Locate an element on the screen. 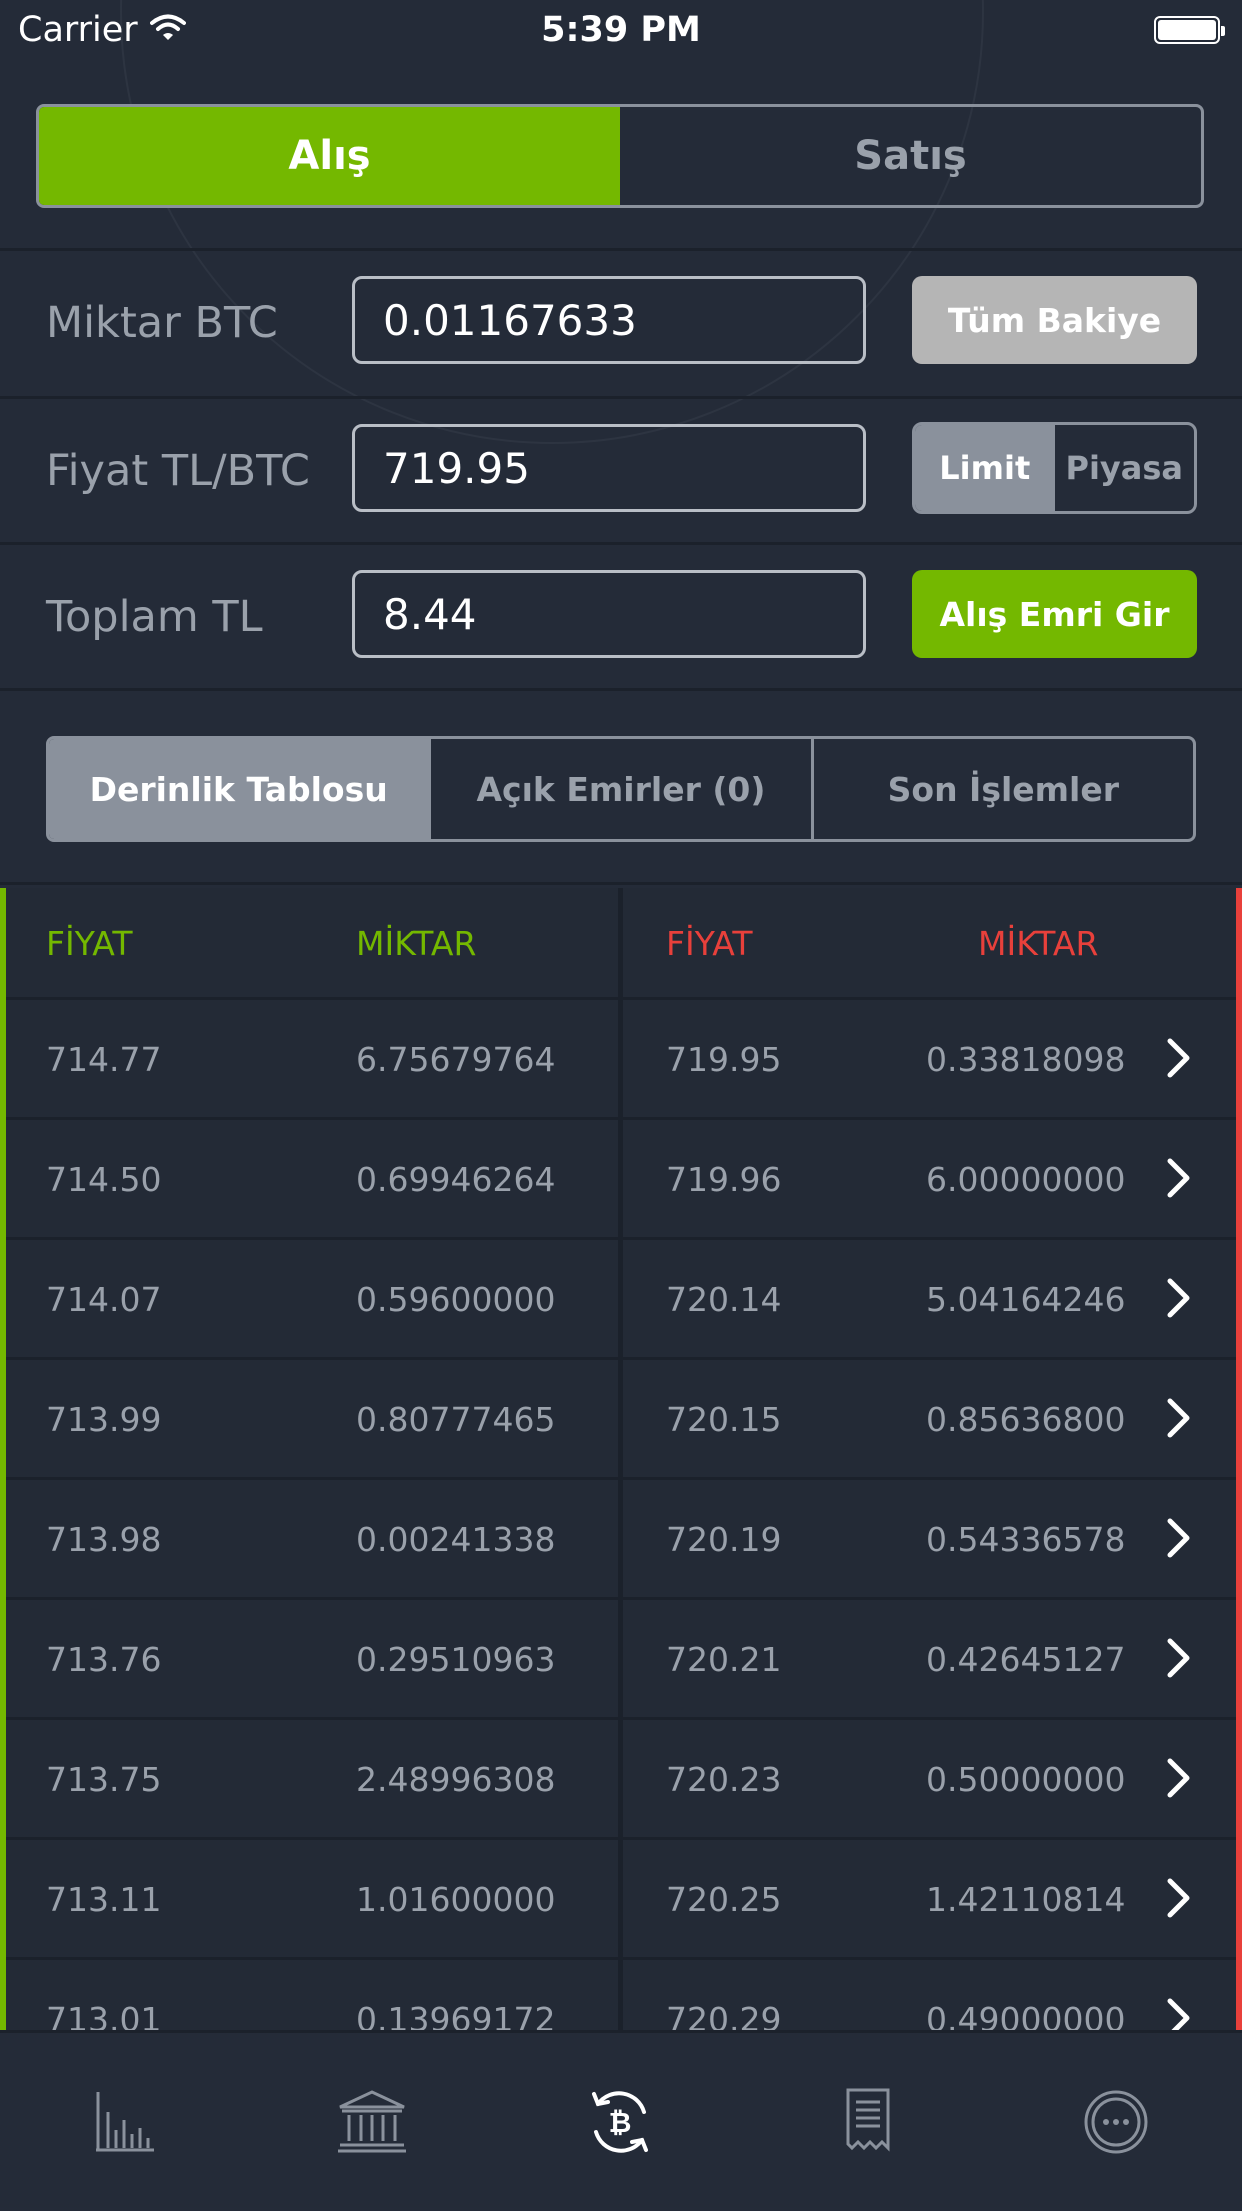 This screenshot has width=1242, height=2211. chart-icon is located at coordinates (125, 2122).